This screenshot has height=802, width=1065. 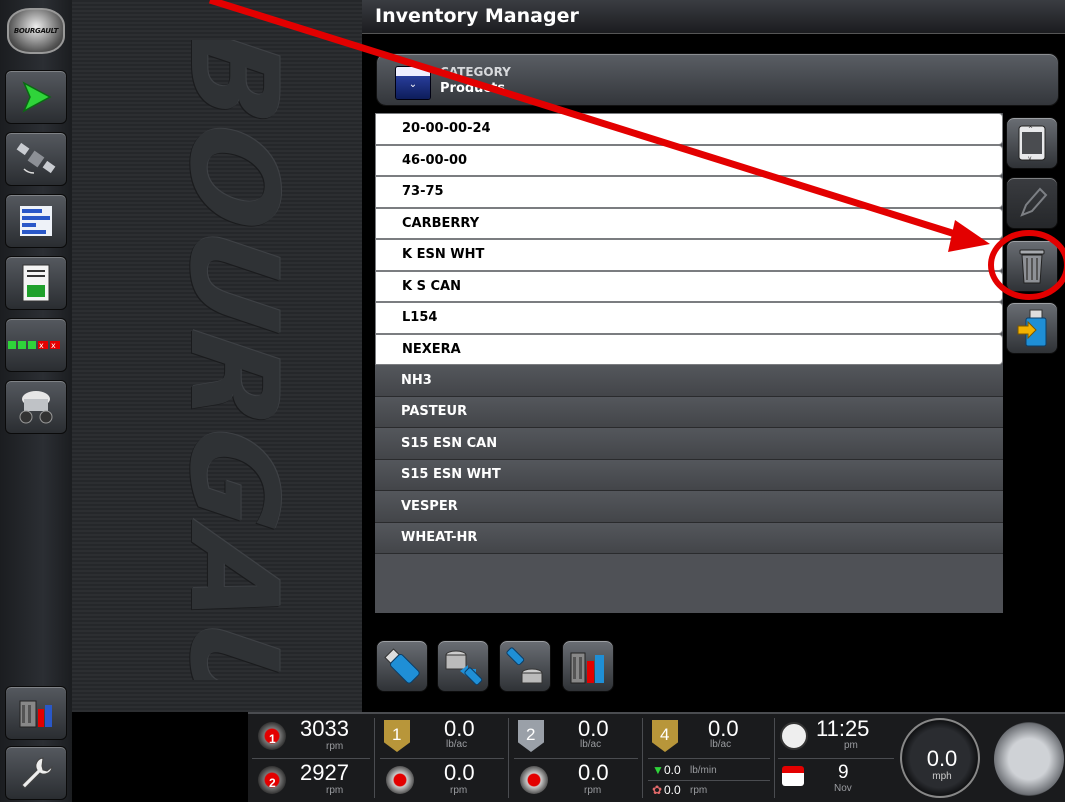 I want to click on category-label: CATEGORY, so click(x=475, y=72).